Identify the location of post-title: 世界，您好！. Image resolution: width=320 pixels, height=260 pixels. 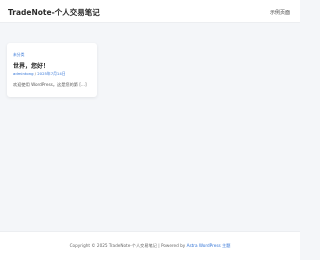
(31, 65).